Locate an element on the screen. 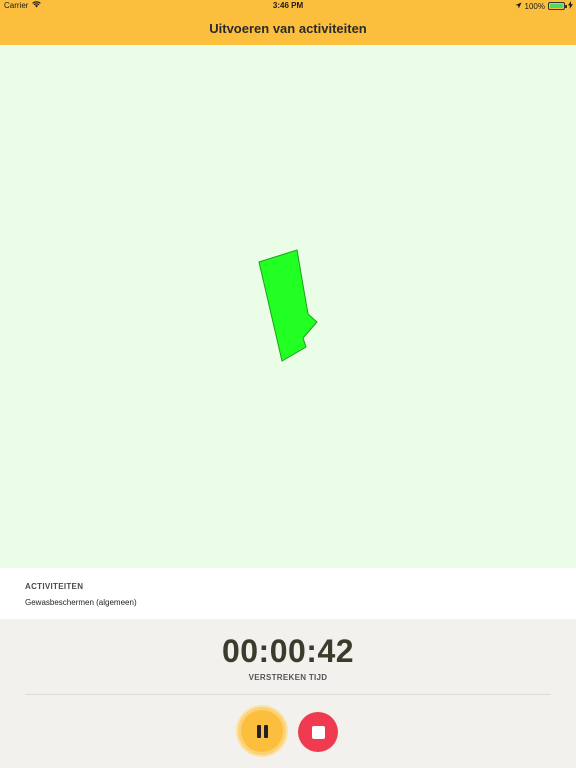  divider is located at coordinates (288, 694).